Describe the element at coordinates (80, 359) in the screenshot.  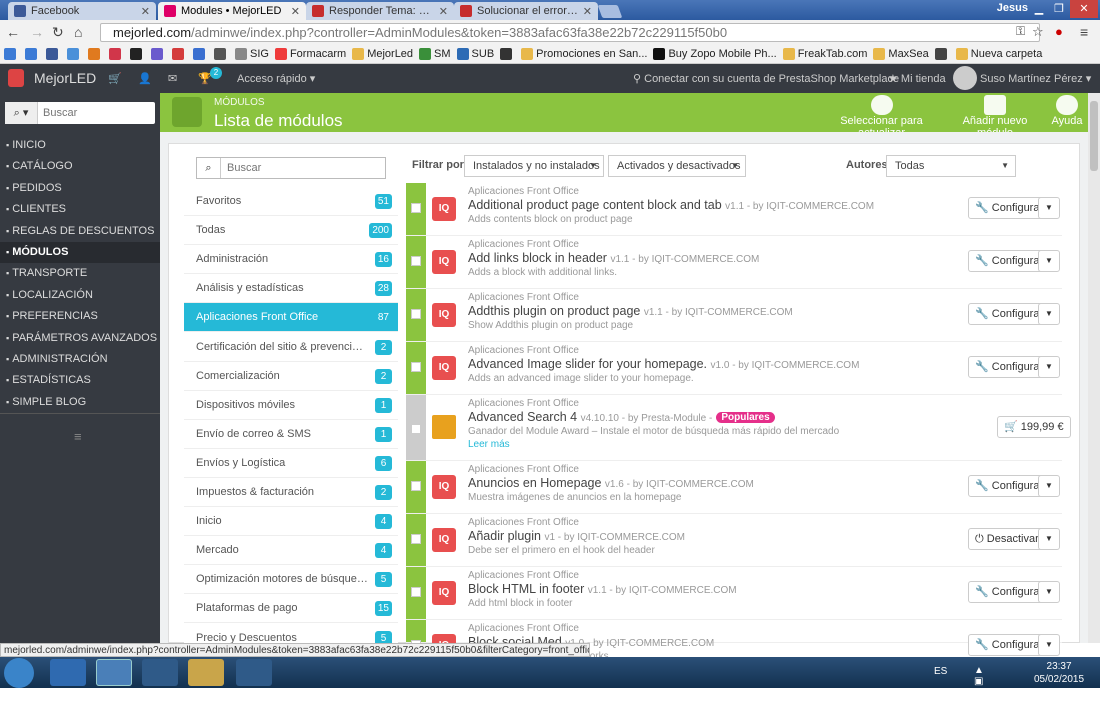
I see `sidebar-item: ▪ ADMINISTRACIÓN` at that location.